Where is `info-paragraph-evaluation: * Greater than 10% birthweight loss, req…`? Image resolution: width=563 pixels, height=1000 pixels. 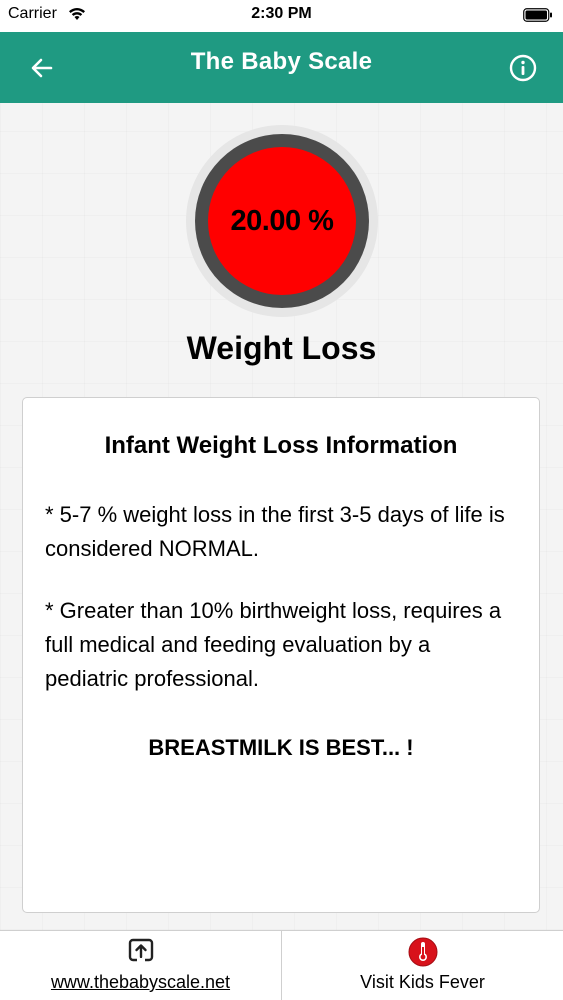 info-paragraph-evaluation: * Greater than 10% birthweight loss, req… is located at coordinates (273, 644).